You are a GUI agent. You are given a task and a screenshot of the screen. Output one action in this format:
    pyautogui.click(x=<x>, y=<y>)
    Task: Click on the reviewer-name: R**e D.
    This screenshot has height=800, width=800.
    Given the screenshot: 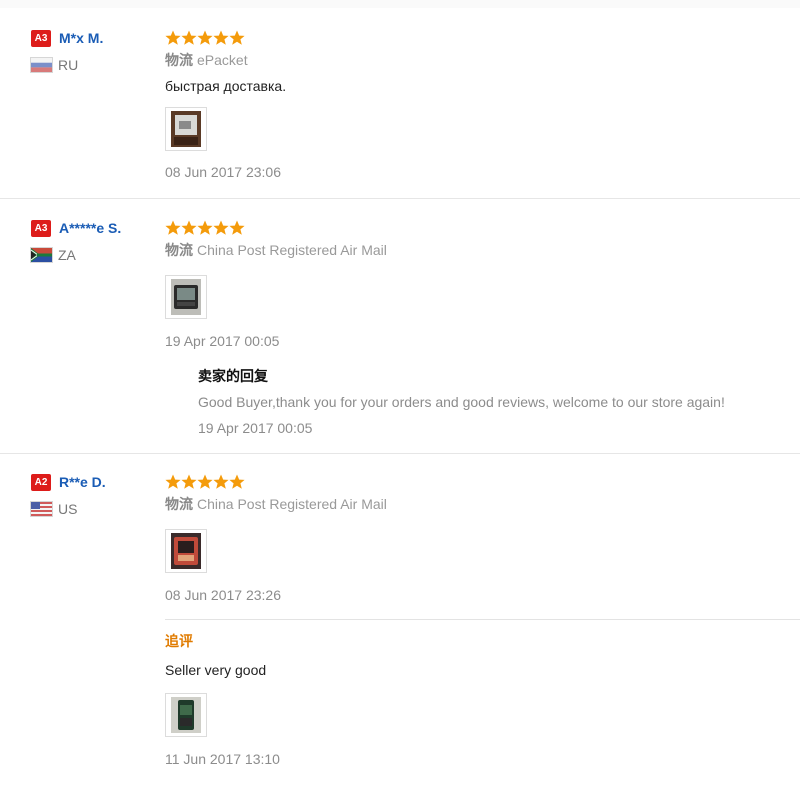 What is the action you would take?
    pyautogui.click(x=82, y=482)
    